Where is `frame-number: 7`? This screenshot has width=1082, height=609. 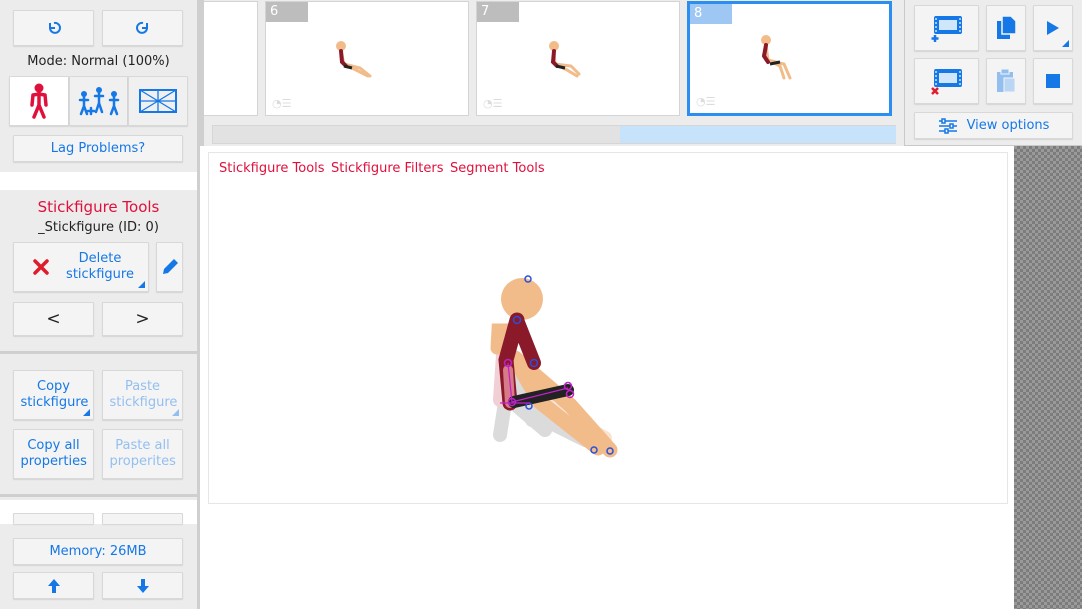
frame-number: 7 is located at coordinates (498, 12).